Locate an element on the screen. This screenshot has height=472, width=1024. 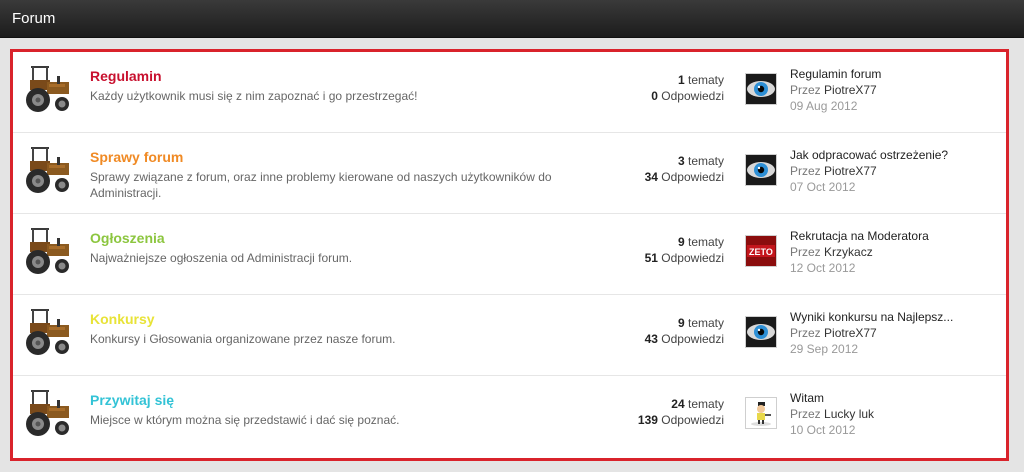
last-post-date: 29 Sep 2012 is located at coordinates (824, 349).